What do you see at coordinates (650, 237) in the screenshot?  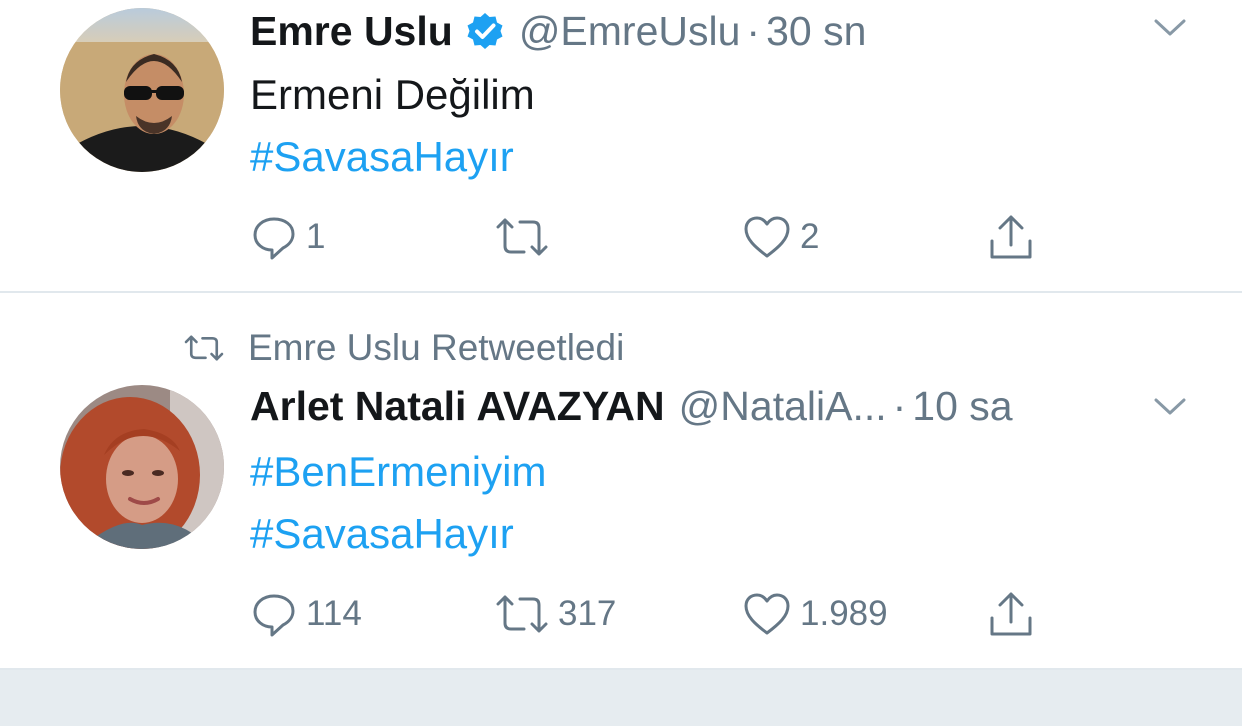 I see `tweet-actions: 1 2` at bounding box center [650, 237].